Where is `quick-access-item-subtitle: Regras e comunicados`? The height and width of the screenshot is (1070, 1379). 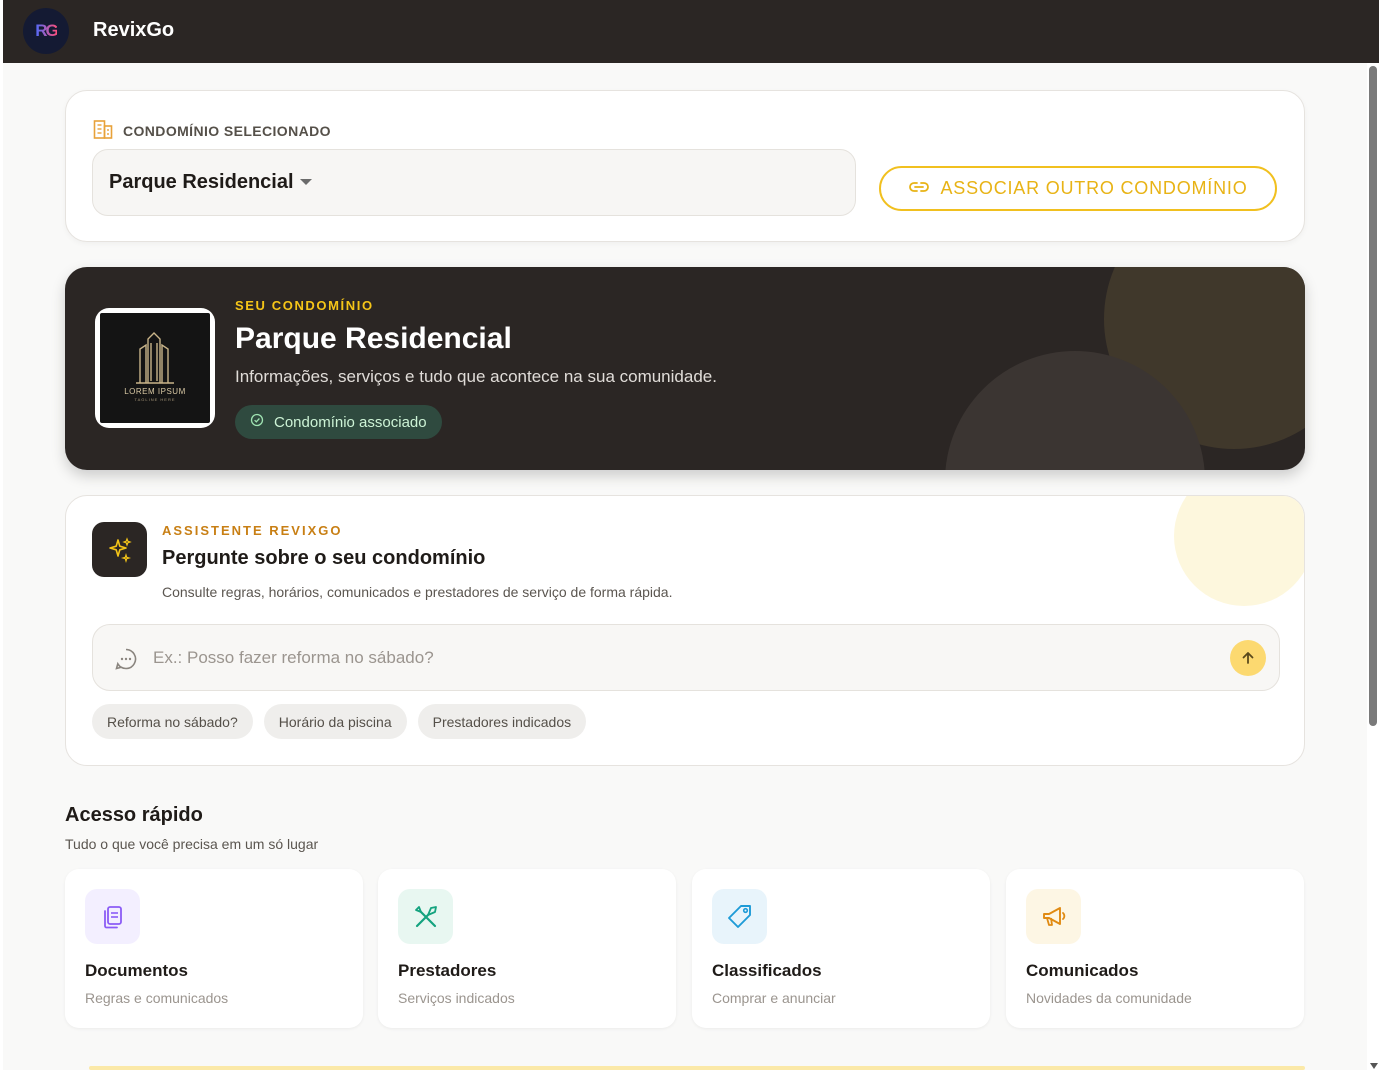
quick-access-item-subtitle: Regras e comunicados is located at coordinates (157, 998).